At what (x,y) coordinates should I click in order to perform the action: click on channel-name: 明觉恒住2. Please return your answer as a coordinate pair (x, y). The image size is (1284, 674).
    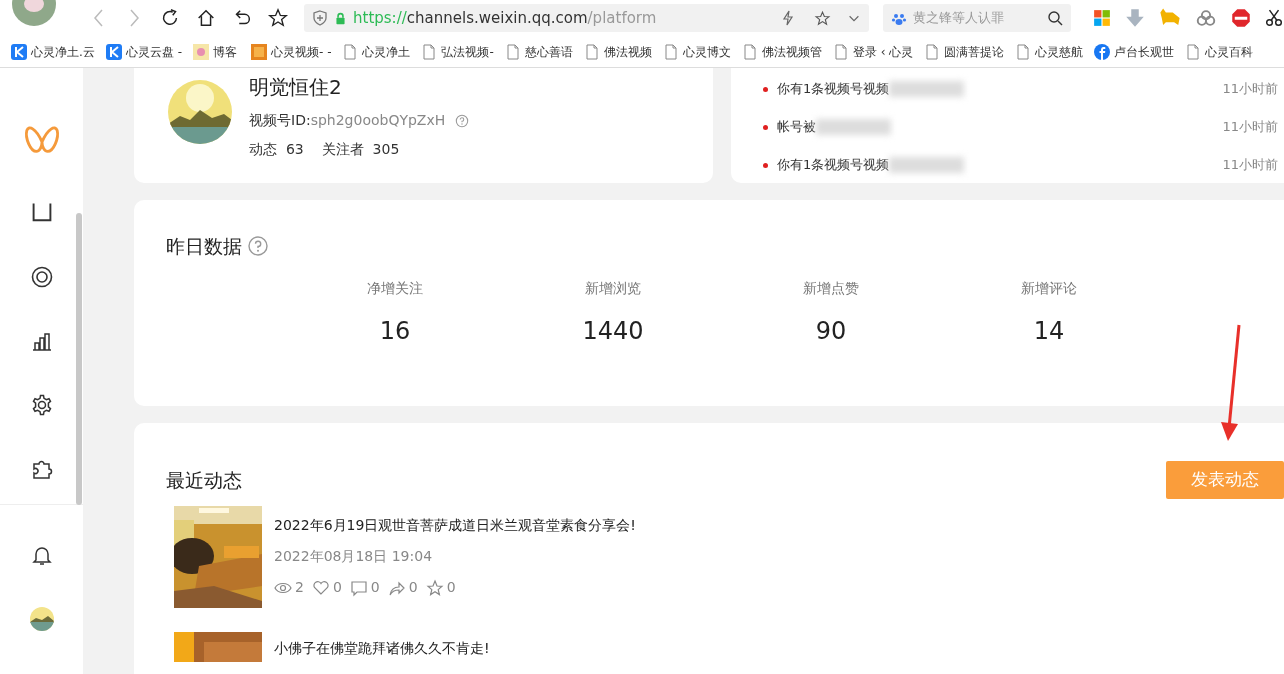
    Looking at the image, I should click on (296, 87).